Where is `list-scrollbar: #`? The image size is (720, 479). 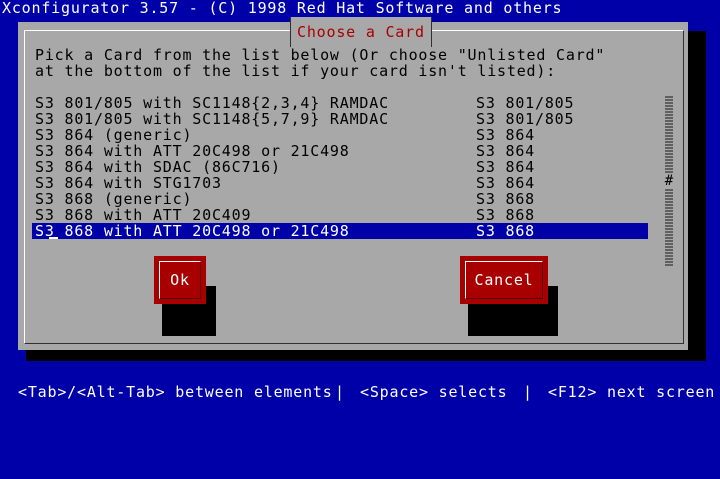 list-scrollbar: # is located at coordinates (669, 181).